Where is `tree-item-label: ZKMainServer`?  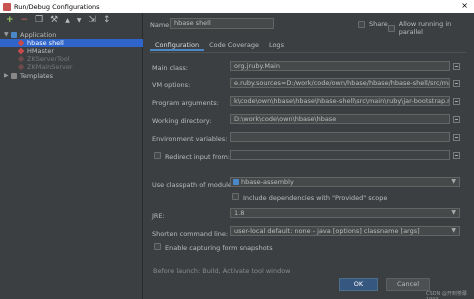
tree-item-label: ZKMainServer is located at coordinates (50, 67).